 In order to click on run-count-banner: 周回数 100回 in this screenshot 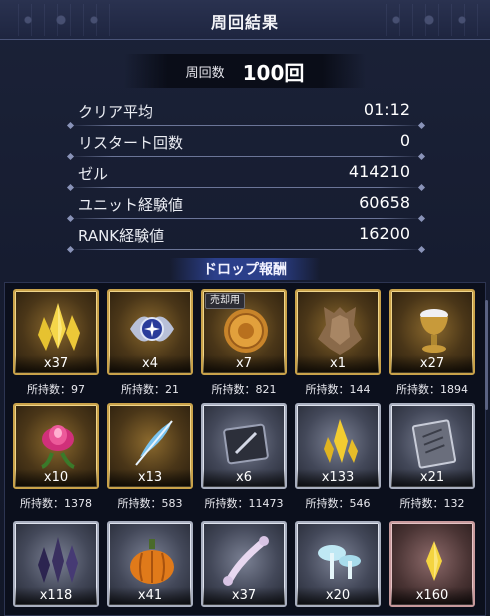, I will do `click(245, 71)`.